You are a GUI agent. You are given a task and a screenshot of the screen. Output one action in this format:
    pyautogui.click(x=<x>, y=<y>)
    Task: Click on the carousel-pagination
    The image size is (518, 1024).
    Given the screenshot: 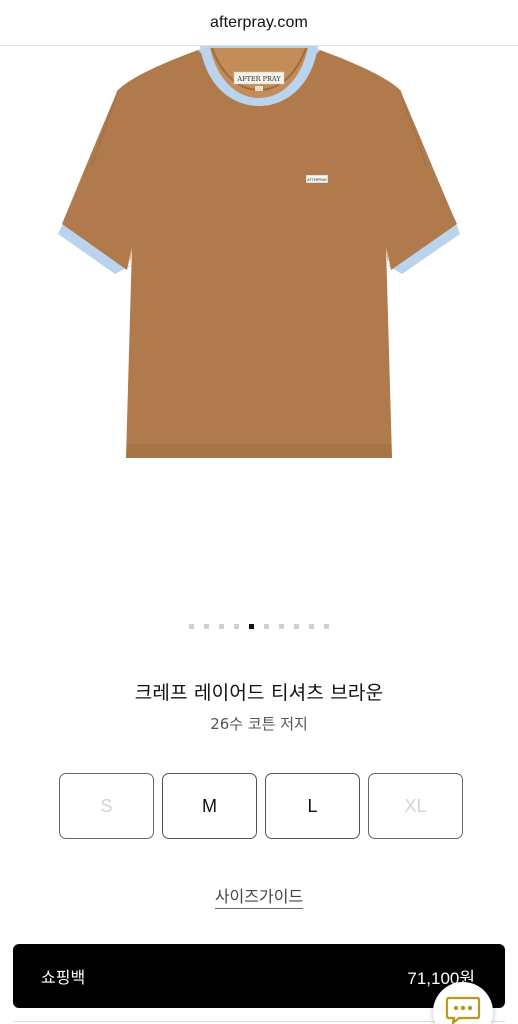 What is the action you would take?
    pyautogui.click(x=259, y=627)
    